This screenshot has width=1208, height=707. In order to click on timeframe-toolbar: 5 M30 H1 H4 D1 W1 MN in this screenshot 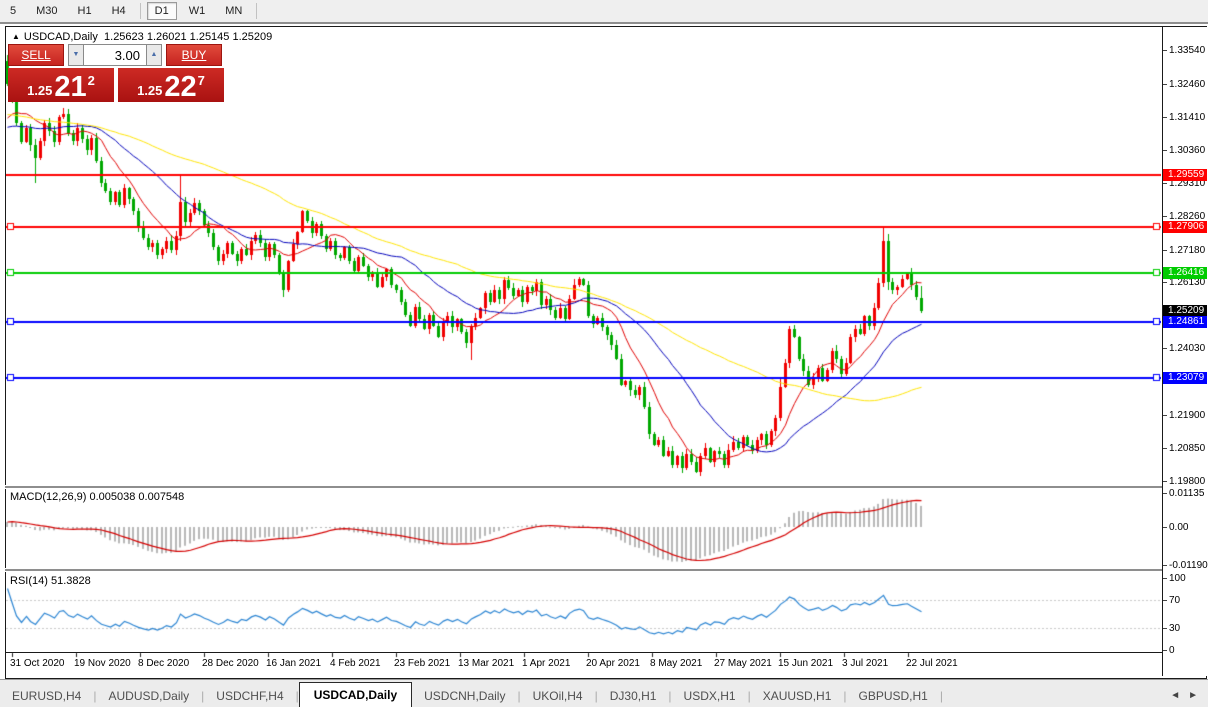, I will do `click(604, 12)`.